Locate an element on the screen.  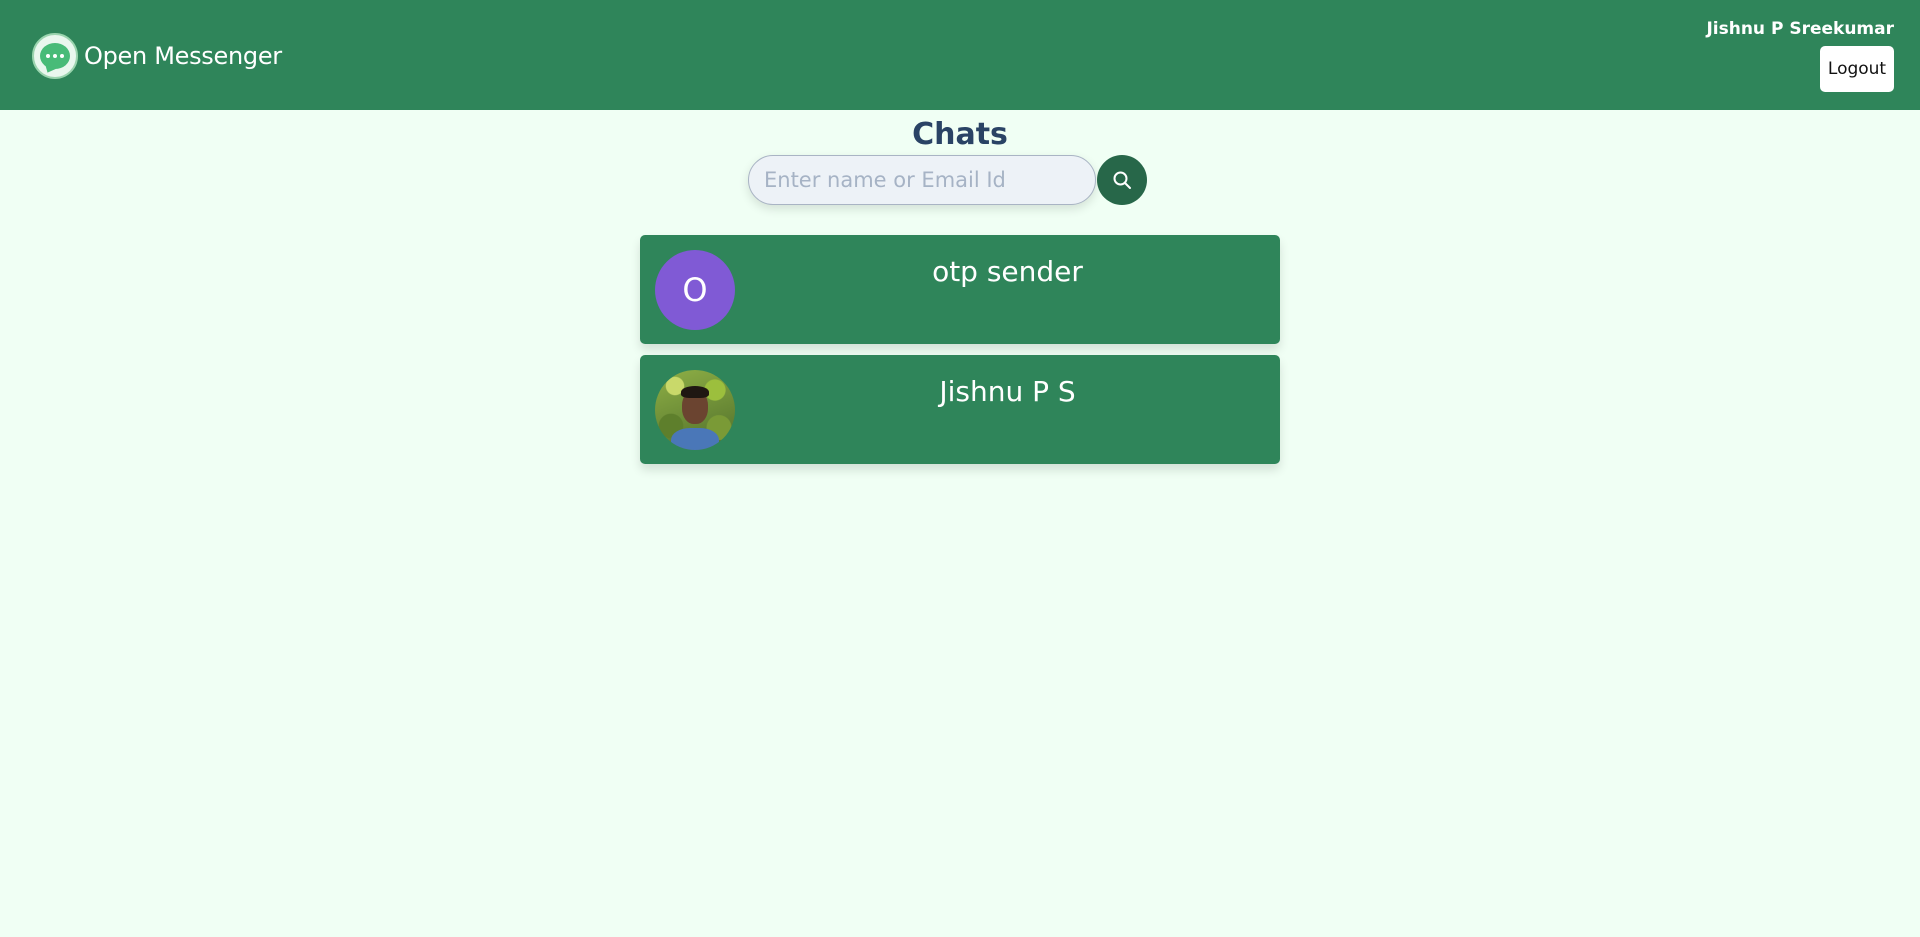
brand: Open Messenger is located at coordinates (157, 56).